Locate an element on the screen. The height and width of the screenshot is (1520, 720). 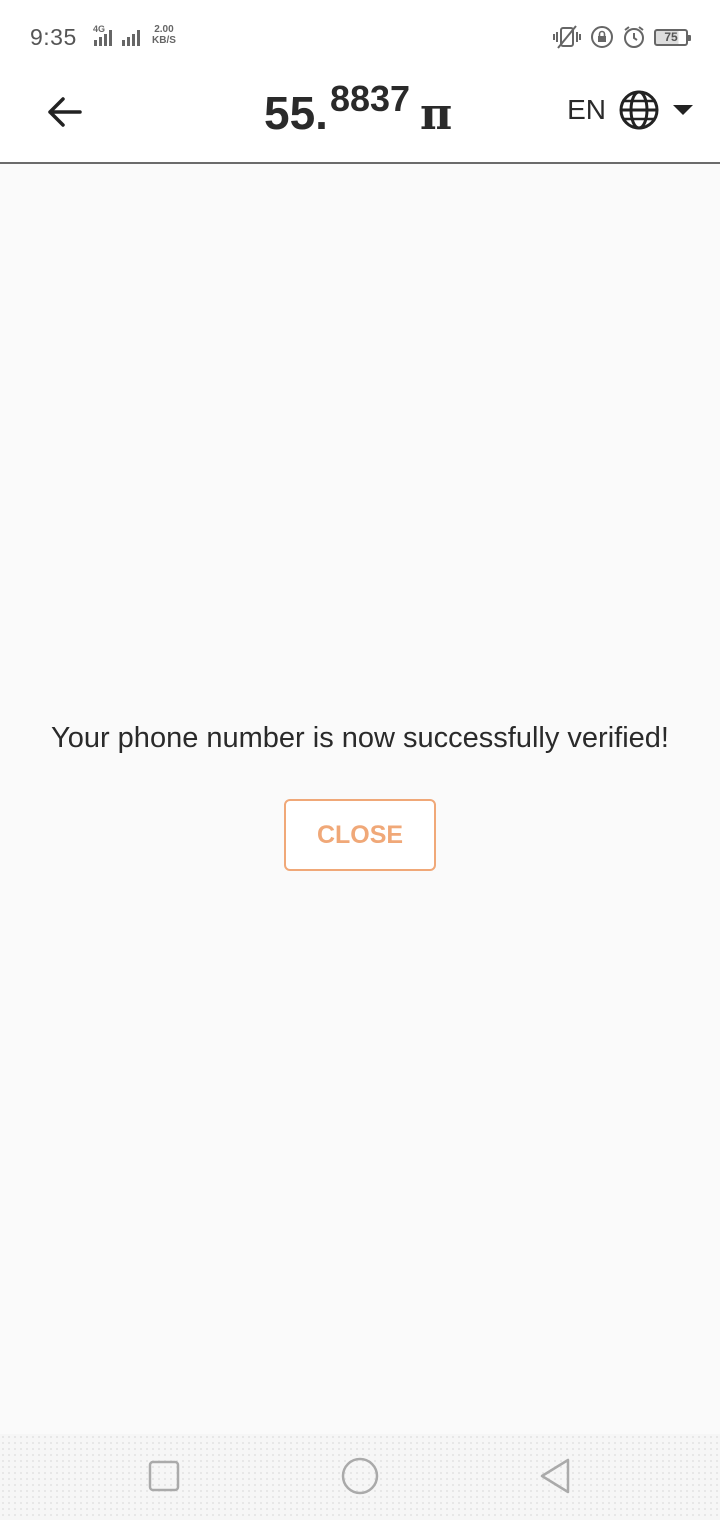
balance-decimal: 8837 is located at coordinates (370, 98).